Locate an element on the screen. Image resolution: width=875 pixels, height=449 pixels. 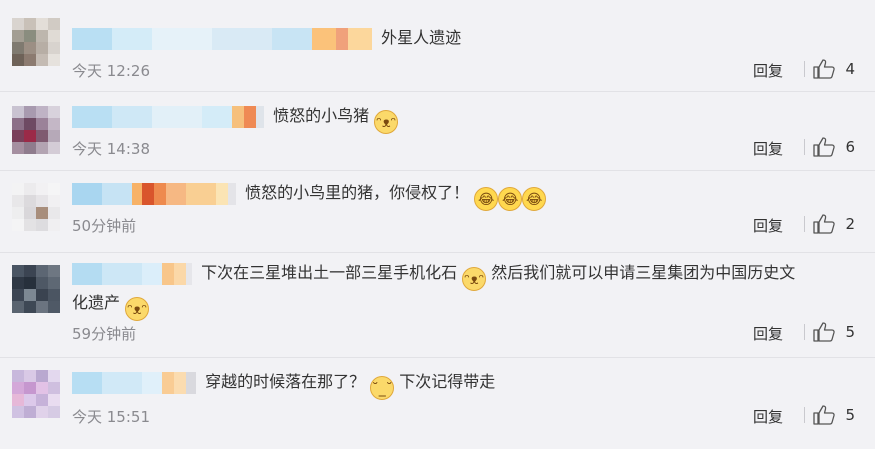
like-count: 4 is located at coordinates (850, 69).